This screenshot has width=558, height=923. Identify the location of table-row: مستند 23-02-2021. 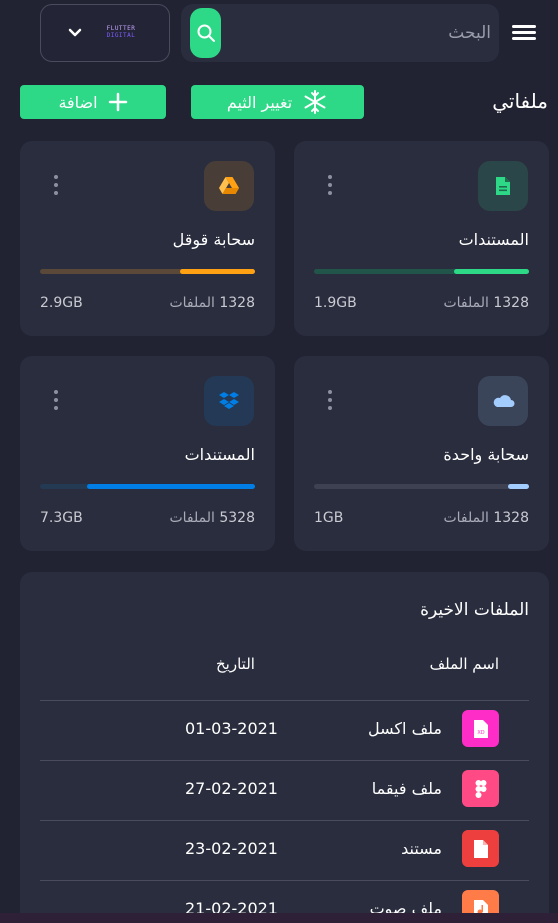
(284, 850).